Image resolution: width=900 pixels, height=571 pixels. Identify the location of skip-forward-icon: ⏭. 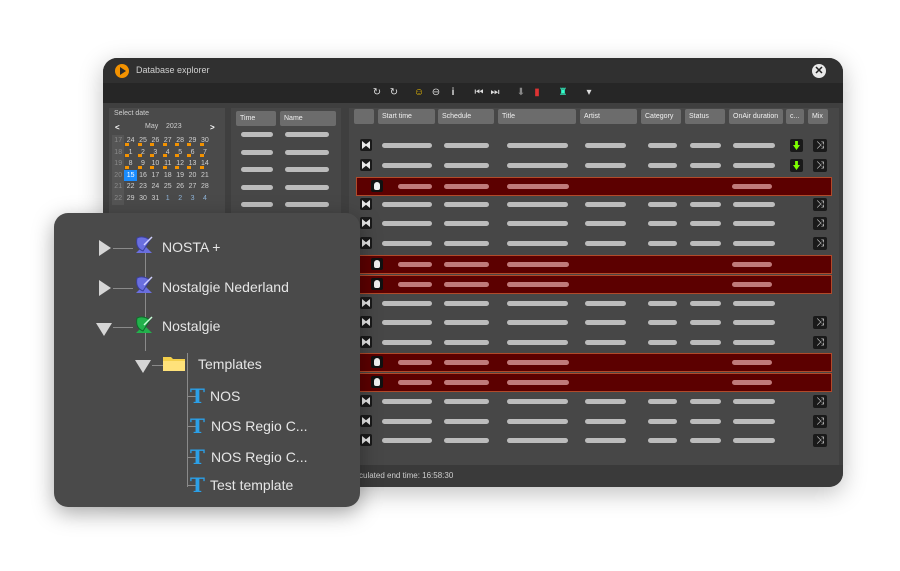
(495, 93).